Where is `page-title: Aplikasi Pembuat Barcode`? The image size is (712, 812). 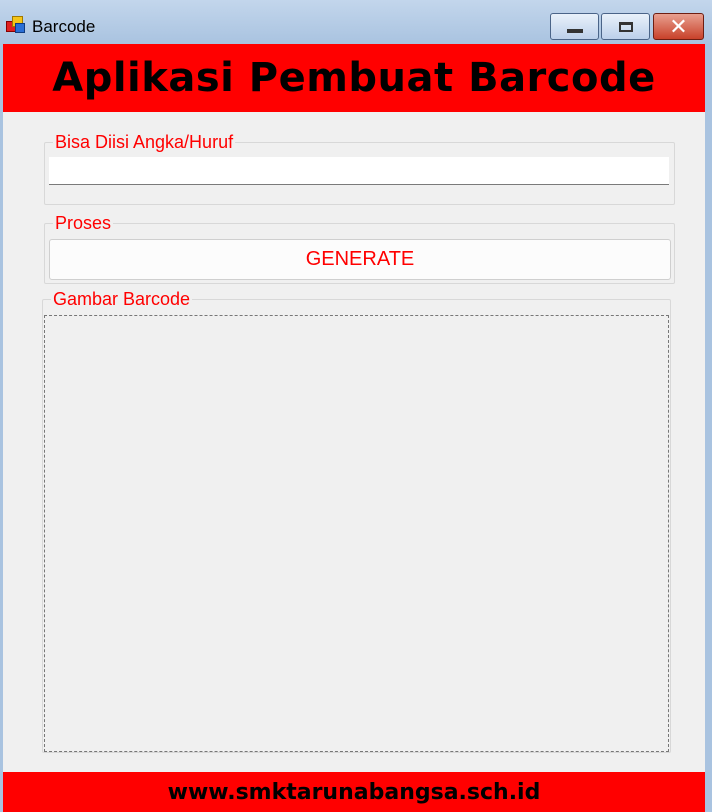
page-title: Aplikasi Pembuat Barcode is located at coordinates (354, 78).